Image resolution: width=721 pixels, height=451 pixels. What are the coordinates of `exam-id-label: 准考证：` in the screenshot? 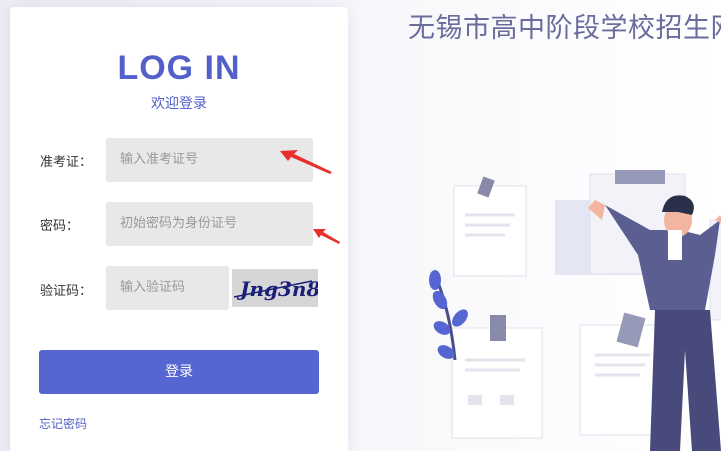 It's located at (66, 162).